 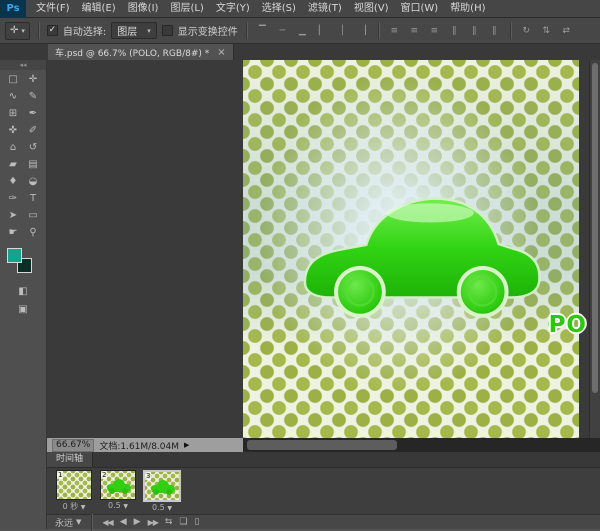 I want to click on play-button: ▶, so click(x=137, y=522).